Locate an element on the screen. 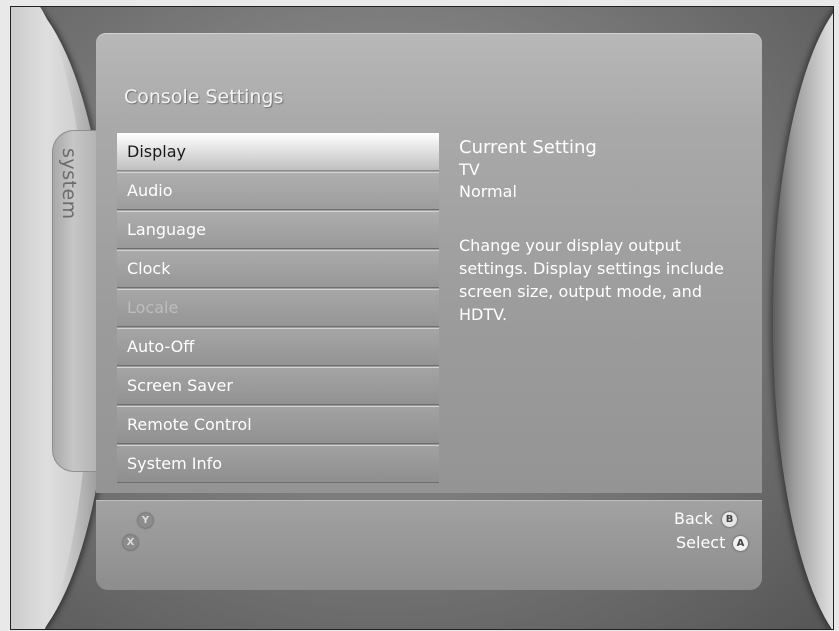 The height and width of the screenshot is (631, 839). current-setting-value-tv: TV is located at coordinates (469, 169).